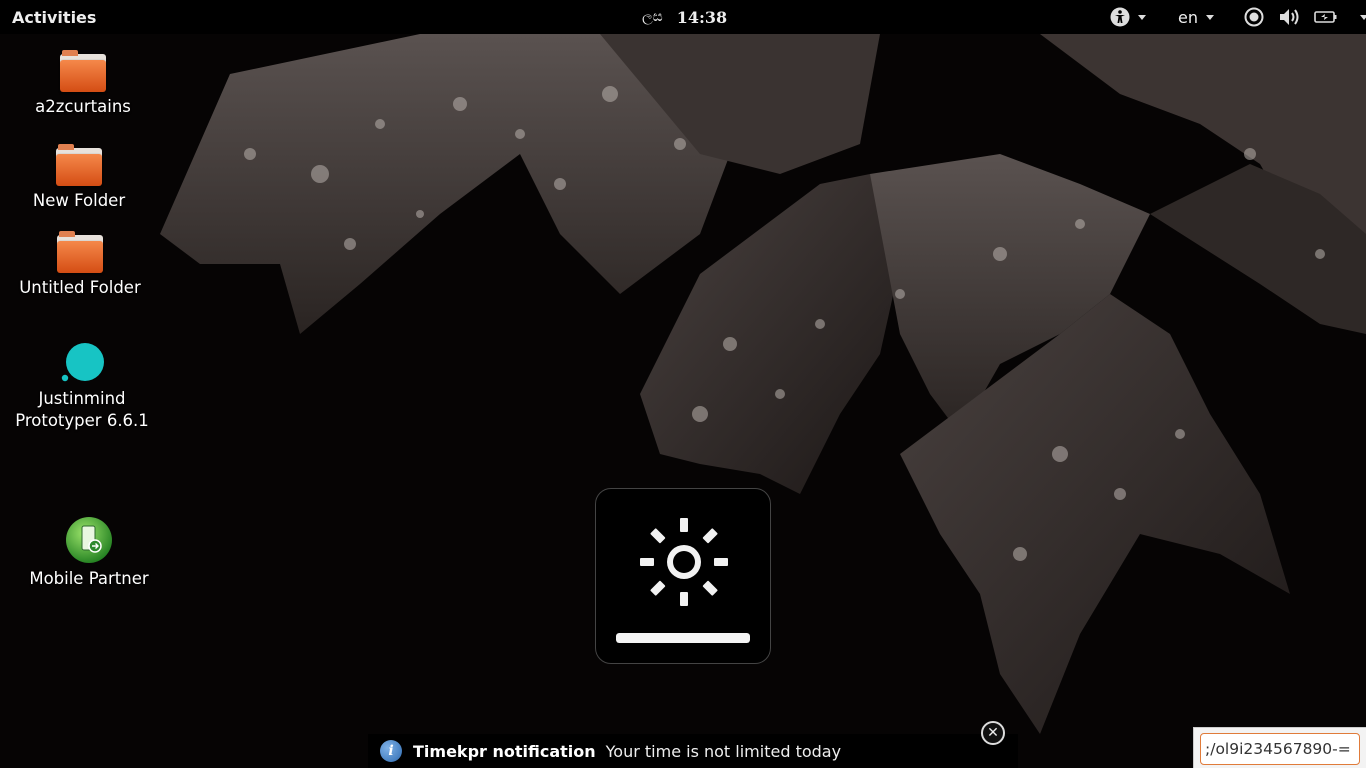  I want to click on notification-title: Timekpr notification, so click(504, 751).